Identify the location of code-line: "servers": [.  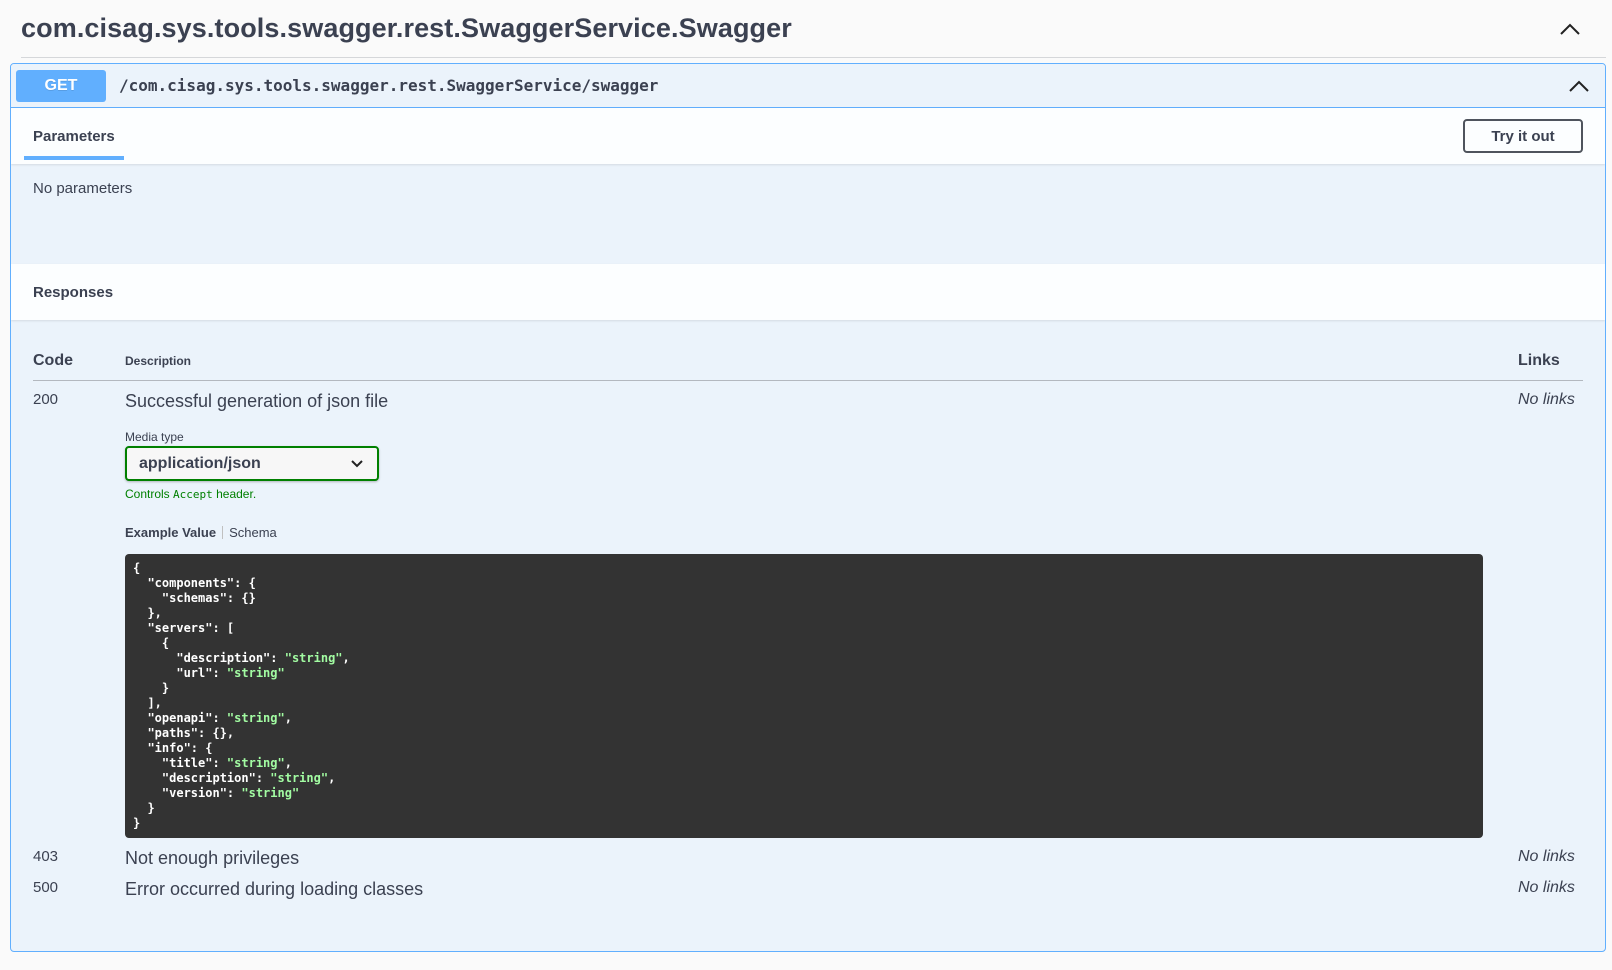
(183, 628).